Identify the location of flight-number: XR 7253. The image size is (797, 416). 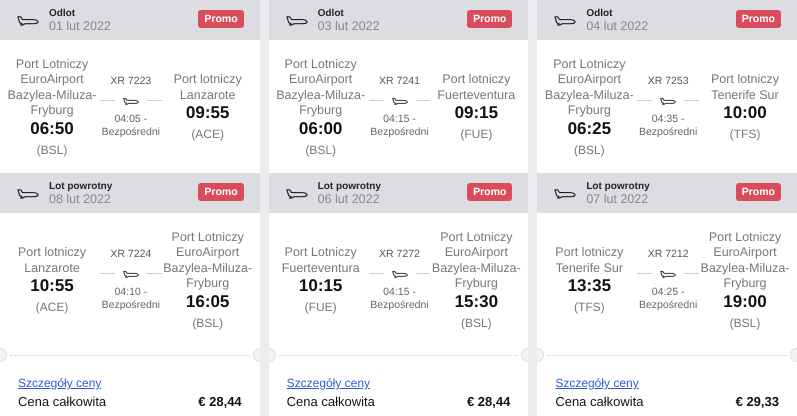
(668, 80).